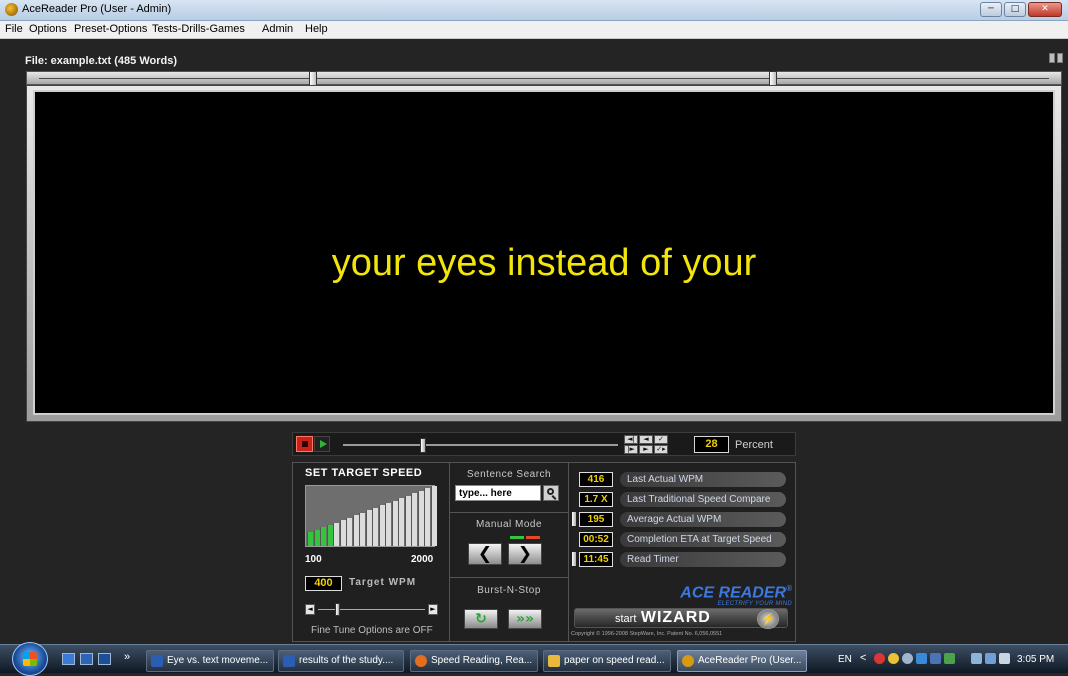 The image size is (1068, 676). Describe the element at coordinates (893, 658) in the screenshot. I see `messenger-tray-icon` at that location.